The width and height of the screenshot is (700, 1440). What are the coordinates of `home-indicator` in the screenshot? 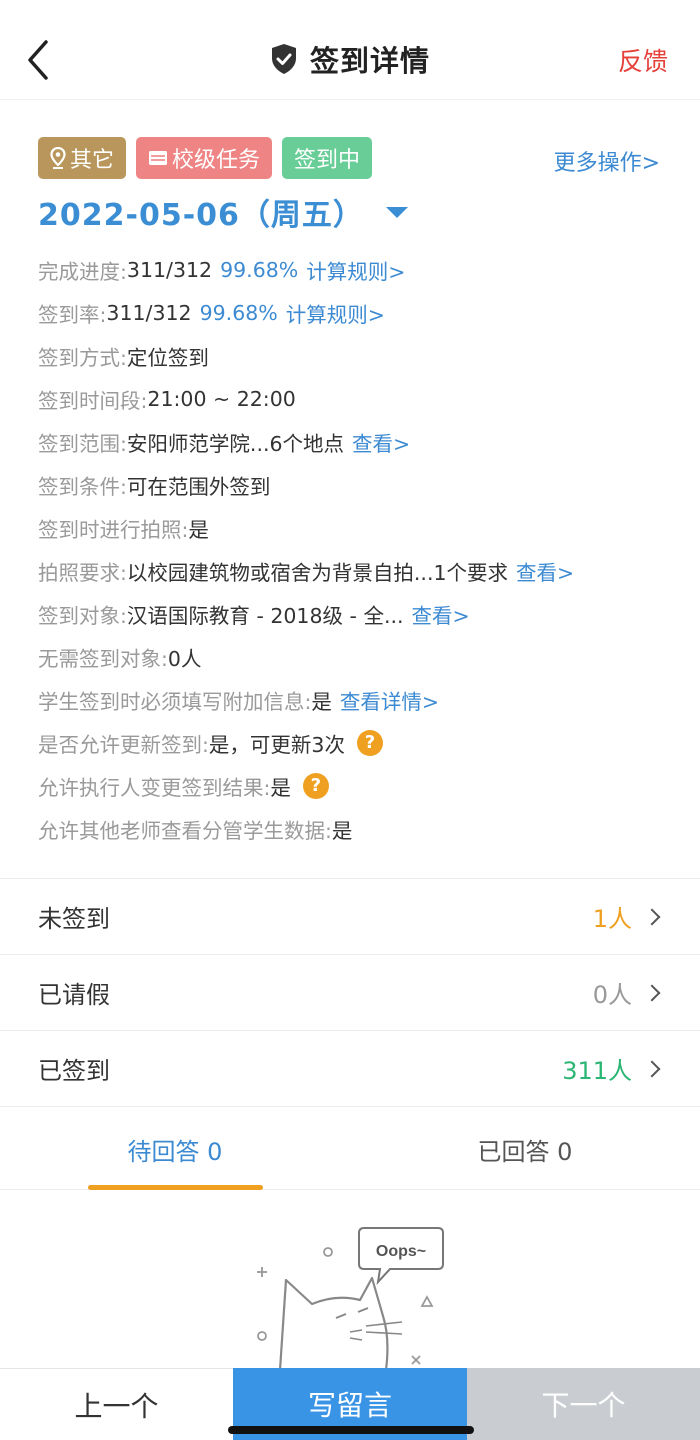 It's located at (351, 1430).